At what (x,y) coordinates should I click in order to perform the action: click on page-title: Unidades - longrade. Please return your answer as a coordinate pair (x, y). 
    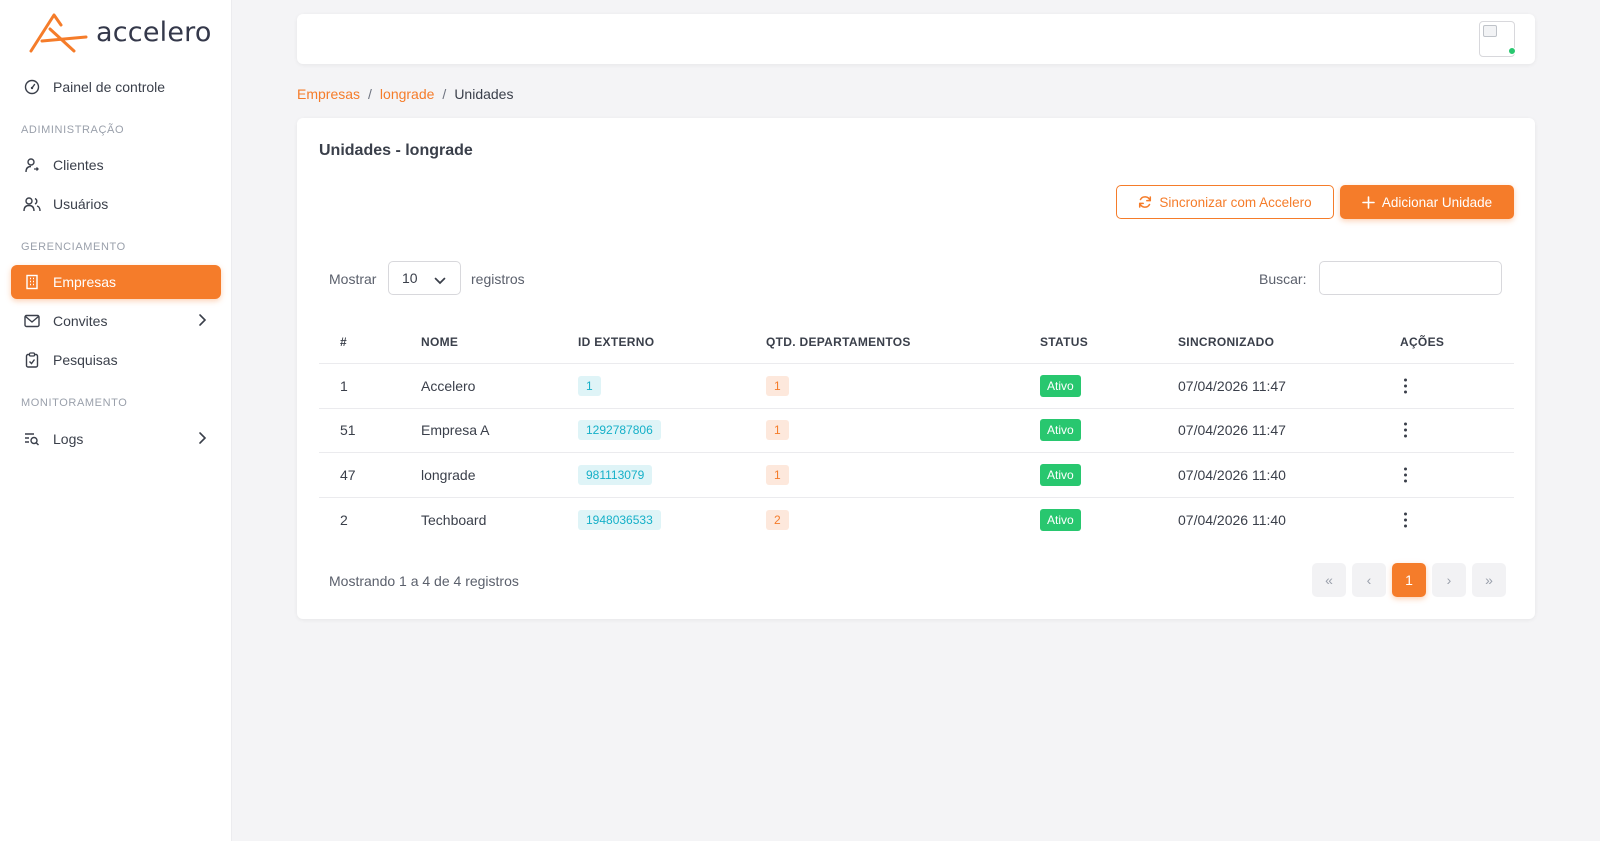
    Looking at the image, I should click on (396, 150).